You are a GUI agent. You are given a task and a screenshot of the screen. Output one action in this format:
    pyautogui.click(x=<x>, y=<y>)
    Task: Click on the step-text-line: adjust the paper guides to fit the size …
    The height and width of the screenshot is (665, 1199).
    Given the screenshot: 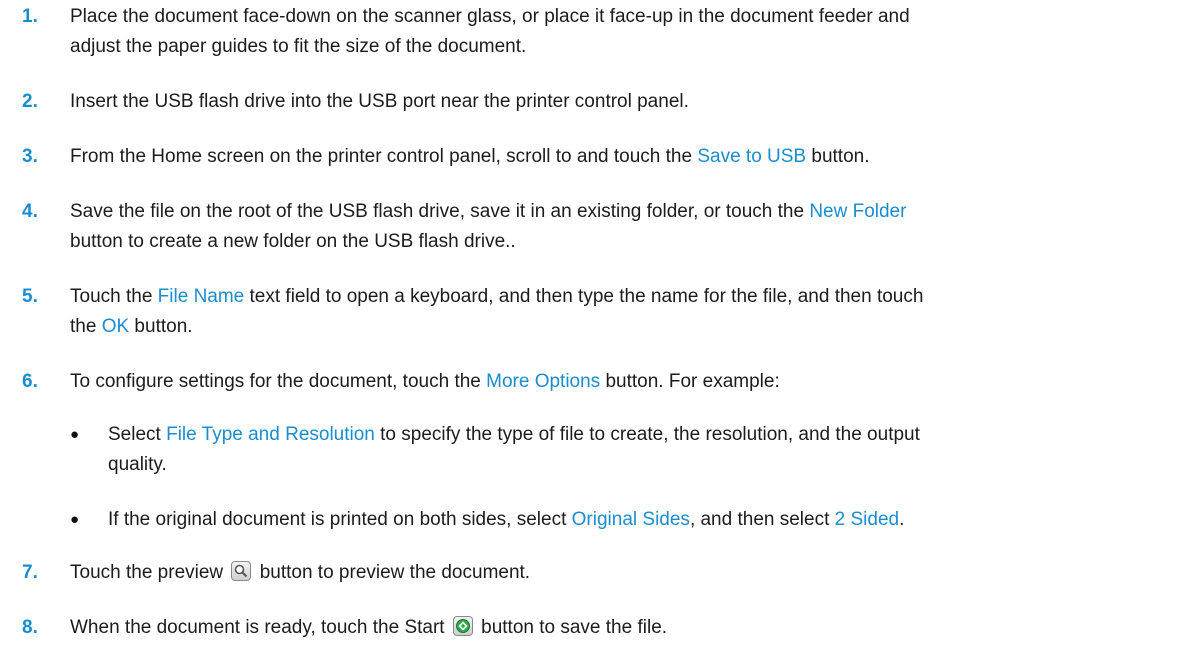 What is the action you would take?
    pyautogui.click(x=298, y=46)
    